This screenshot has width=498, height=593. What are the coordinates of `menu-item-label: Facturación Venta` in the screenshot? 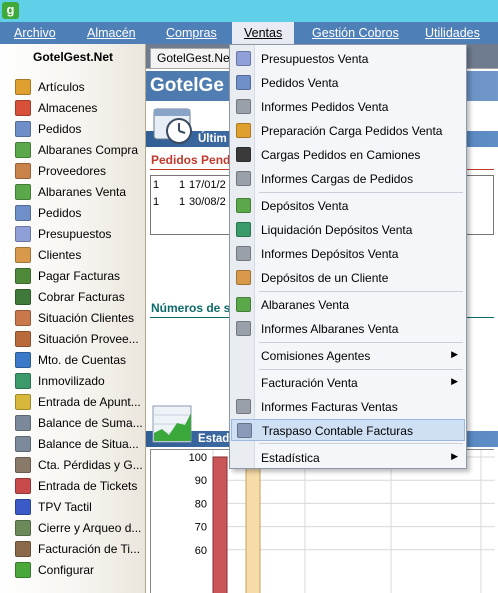 It's located at (309, 383).